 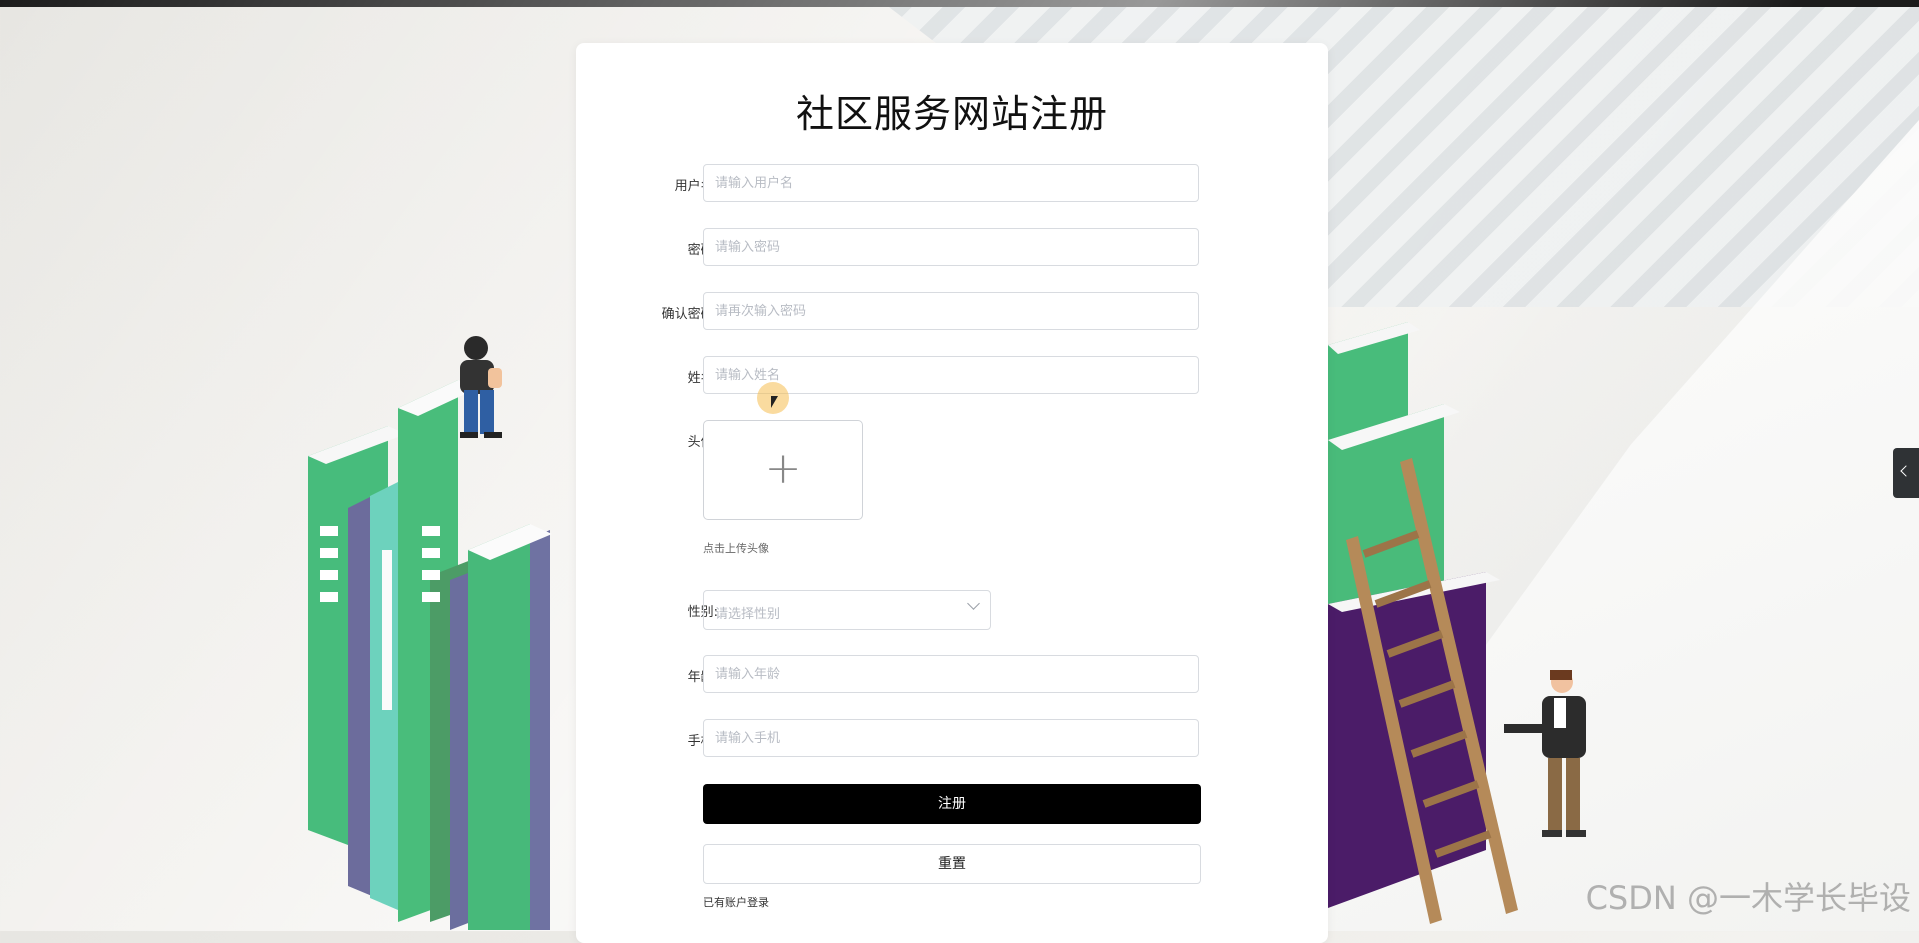 What do you see at coordinates (1748, 898) in the screenshot?
I see `watermark: CSDN @一木学长毕设` at bounding box center [1748, 898].